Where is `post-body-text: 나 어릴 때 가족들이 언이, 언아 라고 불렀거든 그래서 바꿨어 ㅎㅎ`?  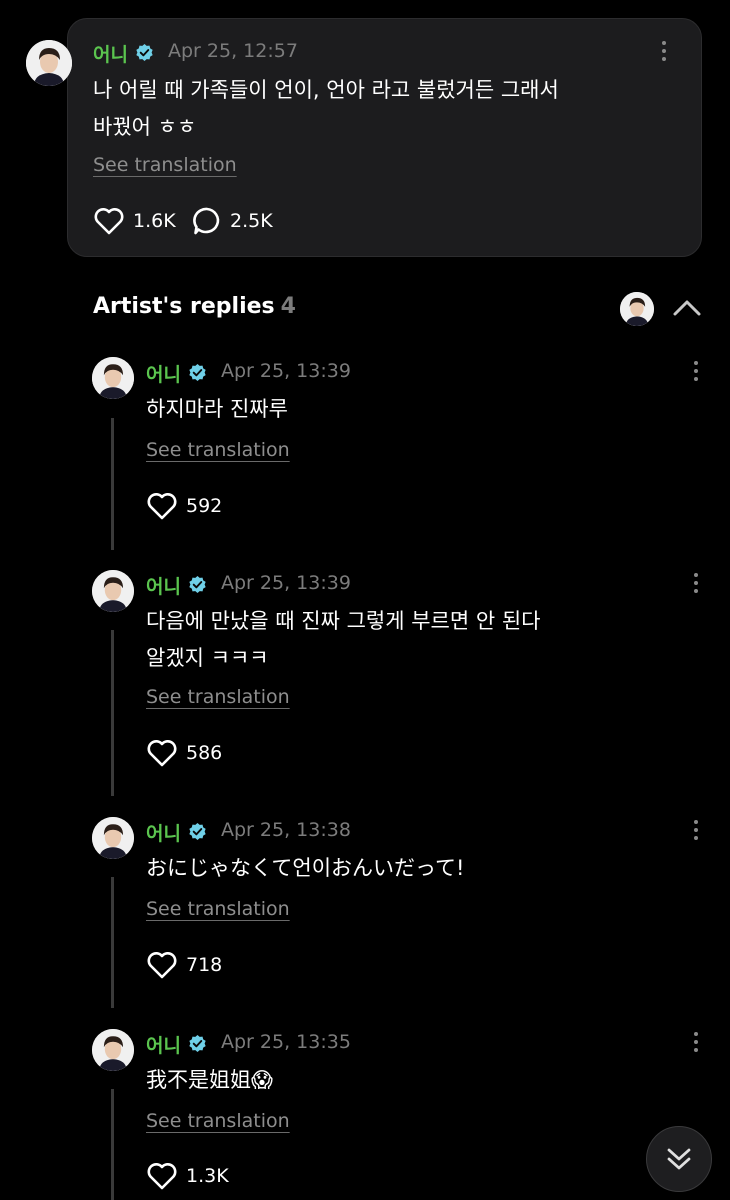 post-body-text: 나 어릴 때 가족들이 언이, 언아 라고 불렀거든 그래서 바꿨어 ㅎㅎ is located at coordinates (326, 108).